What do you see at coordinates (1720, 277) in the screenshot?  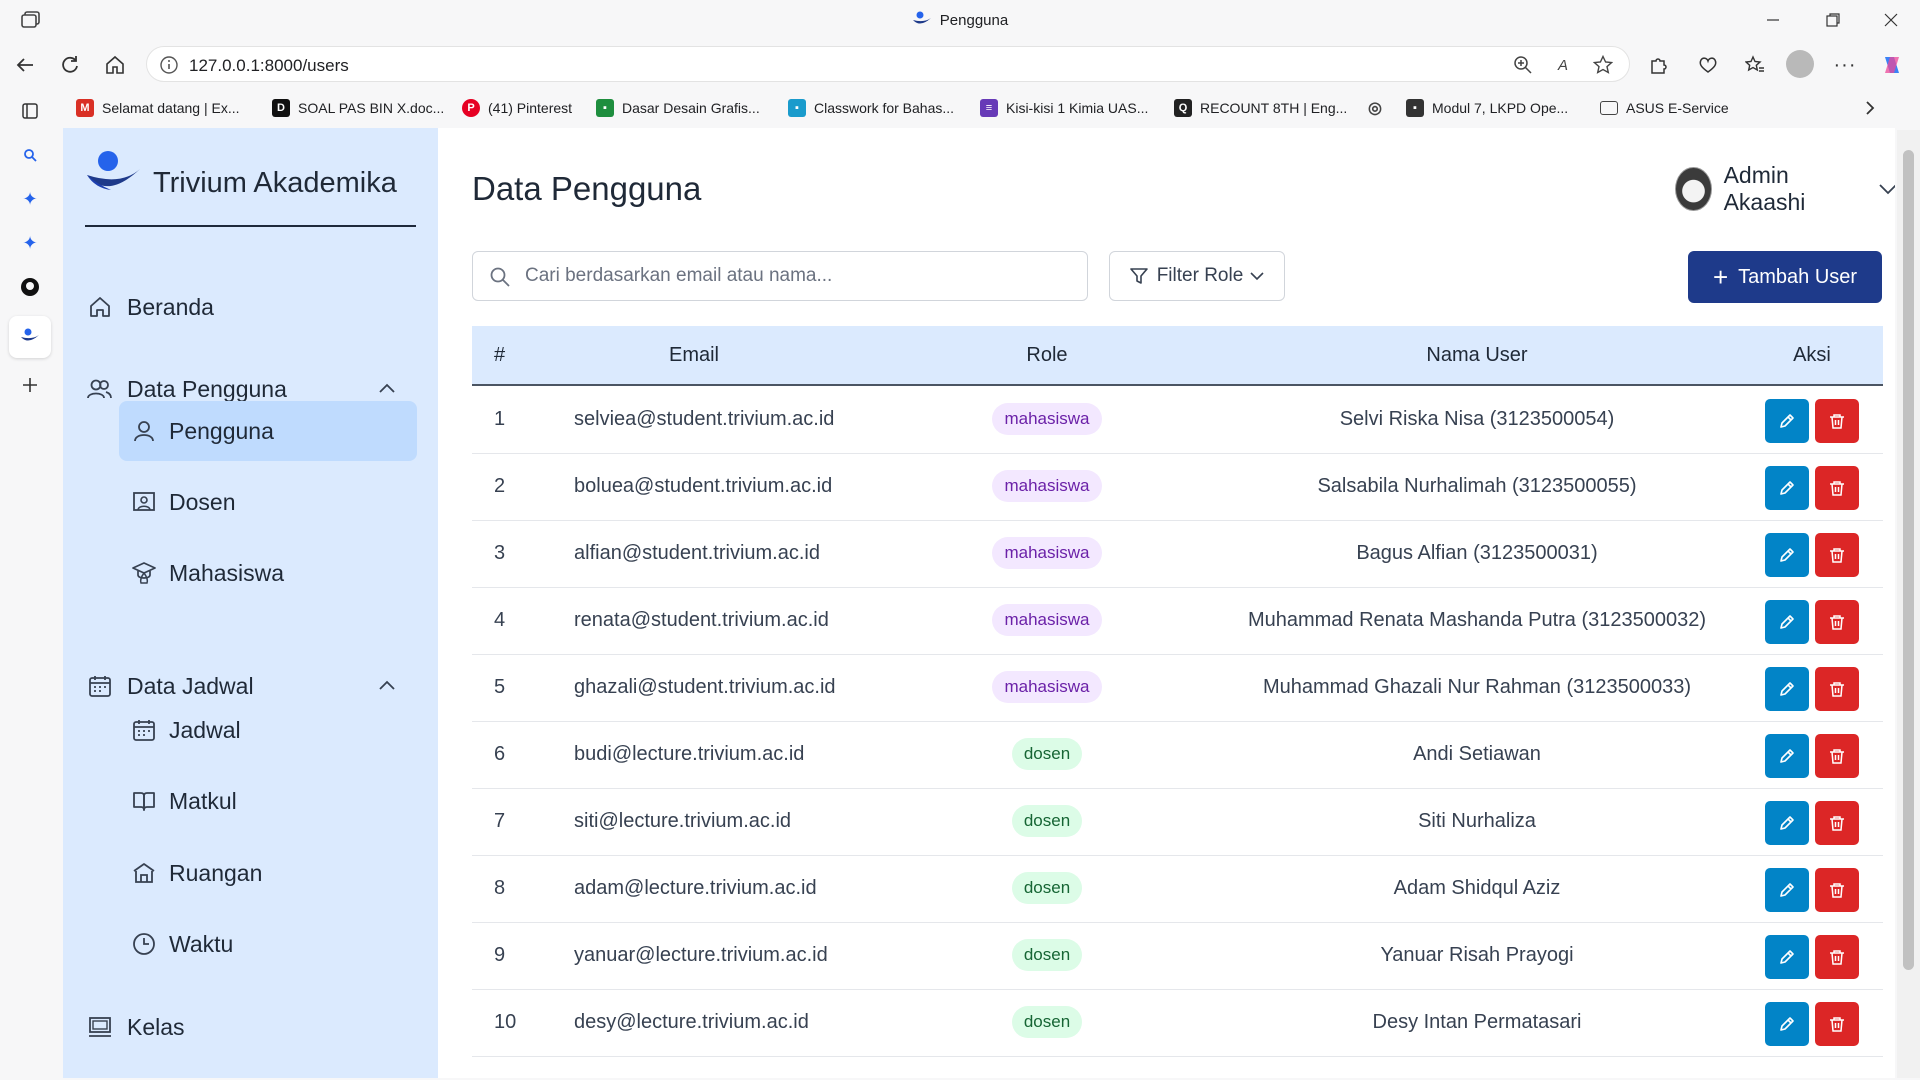 I see `plus-icon: +` at bounding box center [1720, 277].